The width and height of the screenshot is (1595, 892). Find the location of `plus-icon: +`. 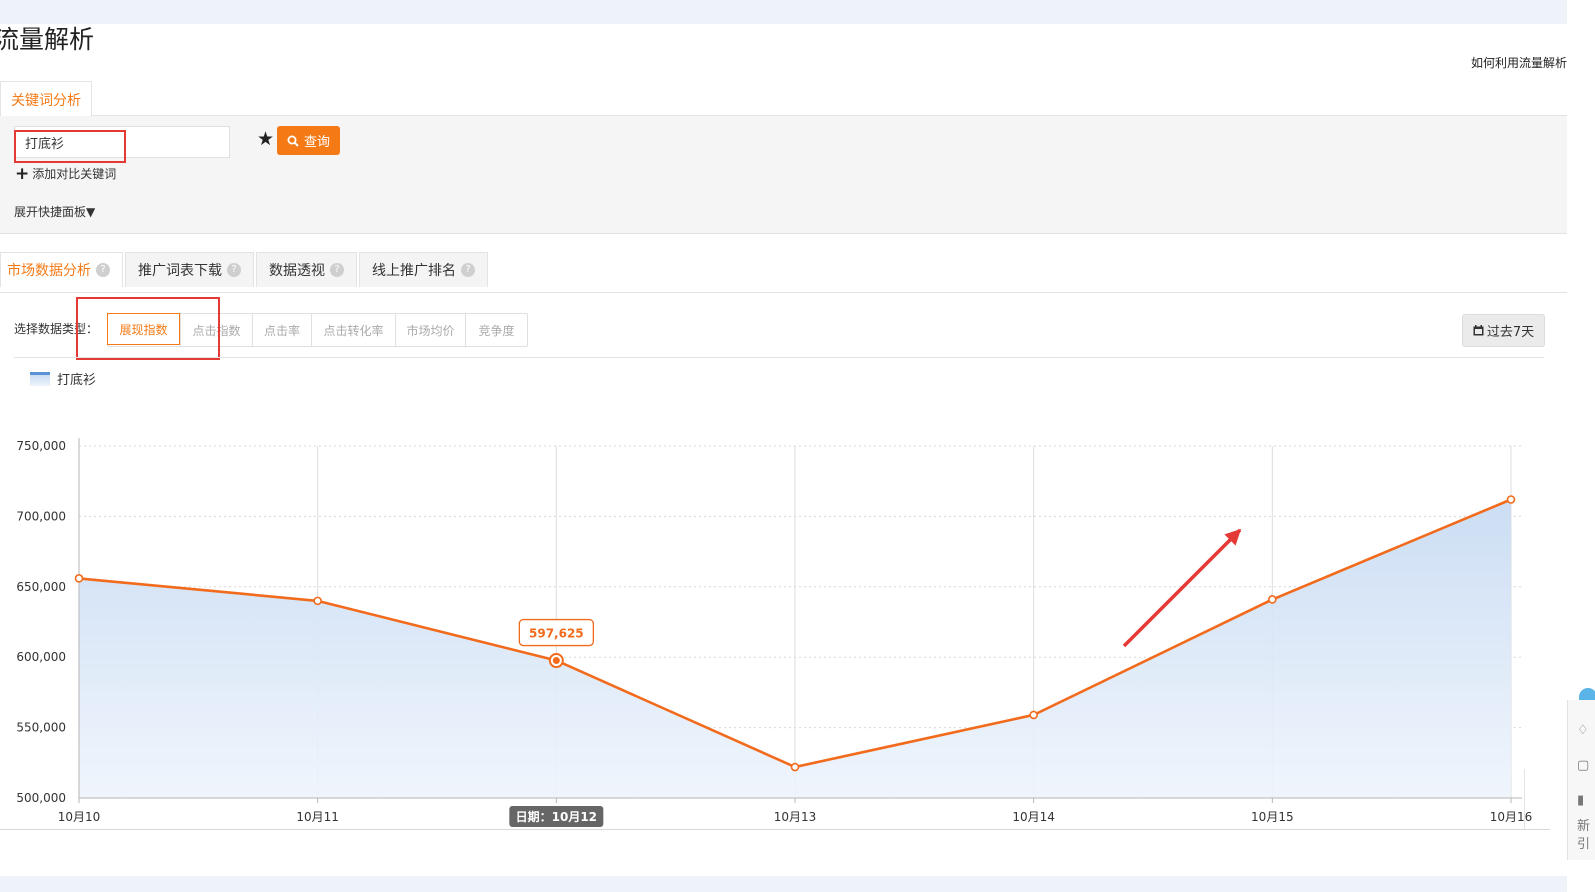

plus-icon: + is located at coordinates (22, 173).